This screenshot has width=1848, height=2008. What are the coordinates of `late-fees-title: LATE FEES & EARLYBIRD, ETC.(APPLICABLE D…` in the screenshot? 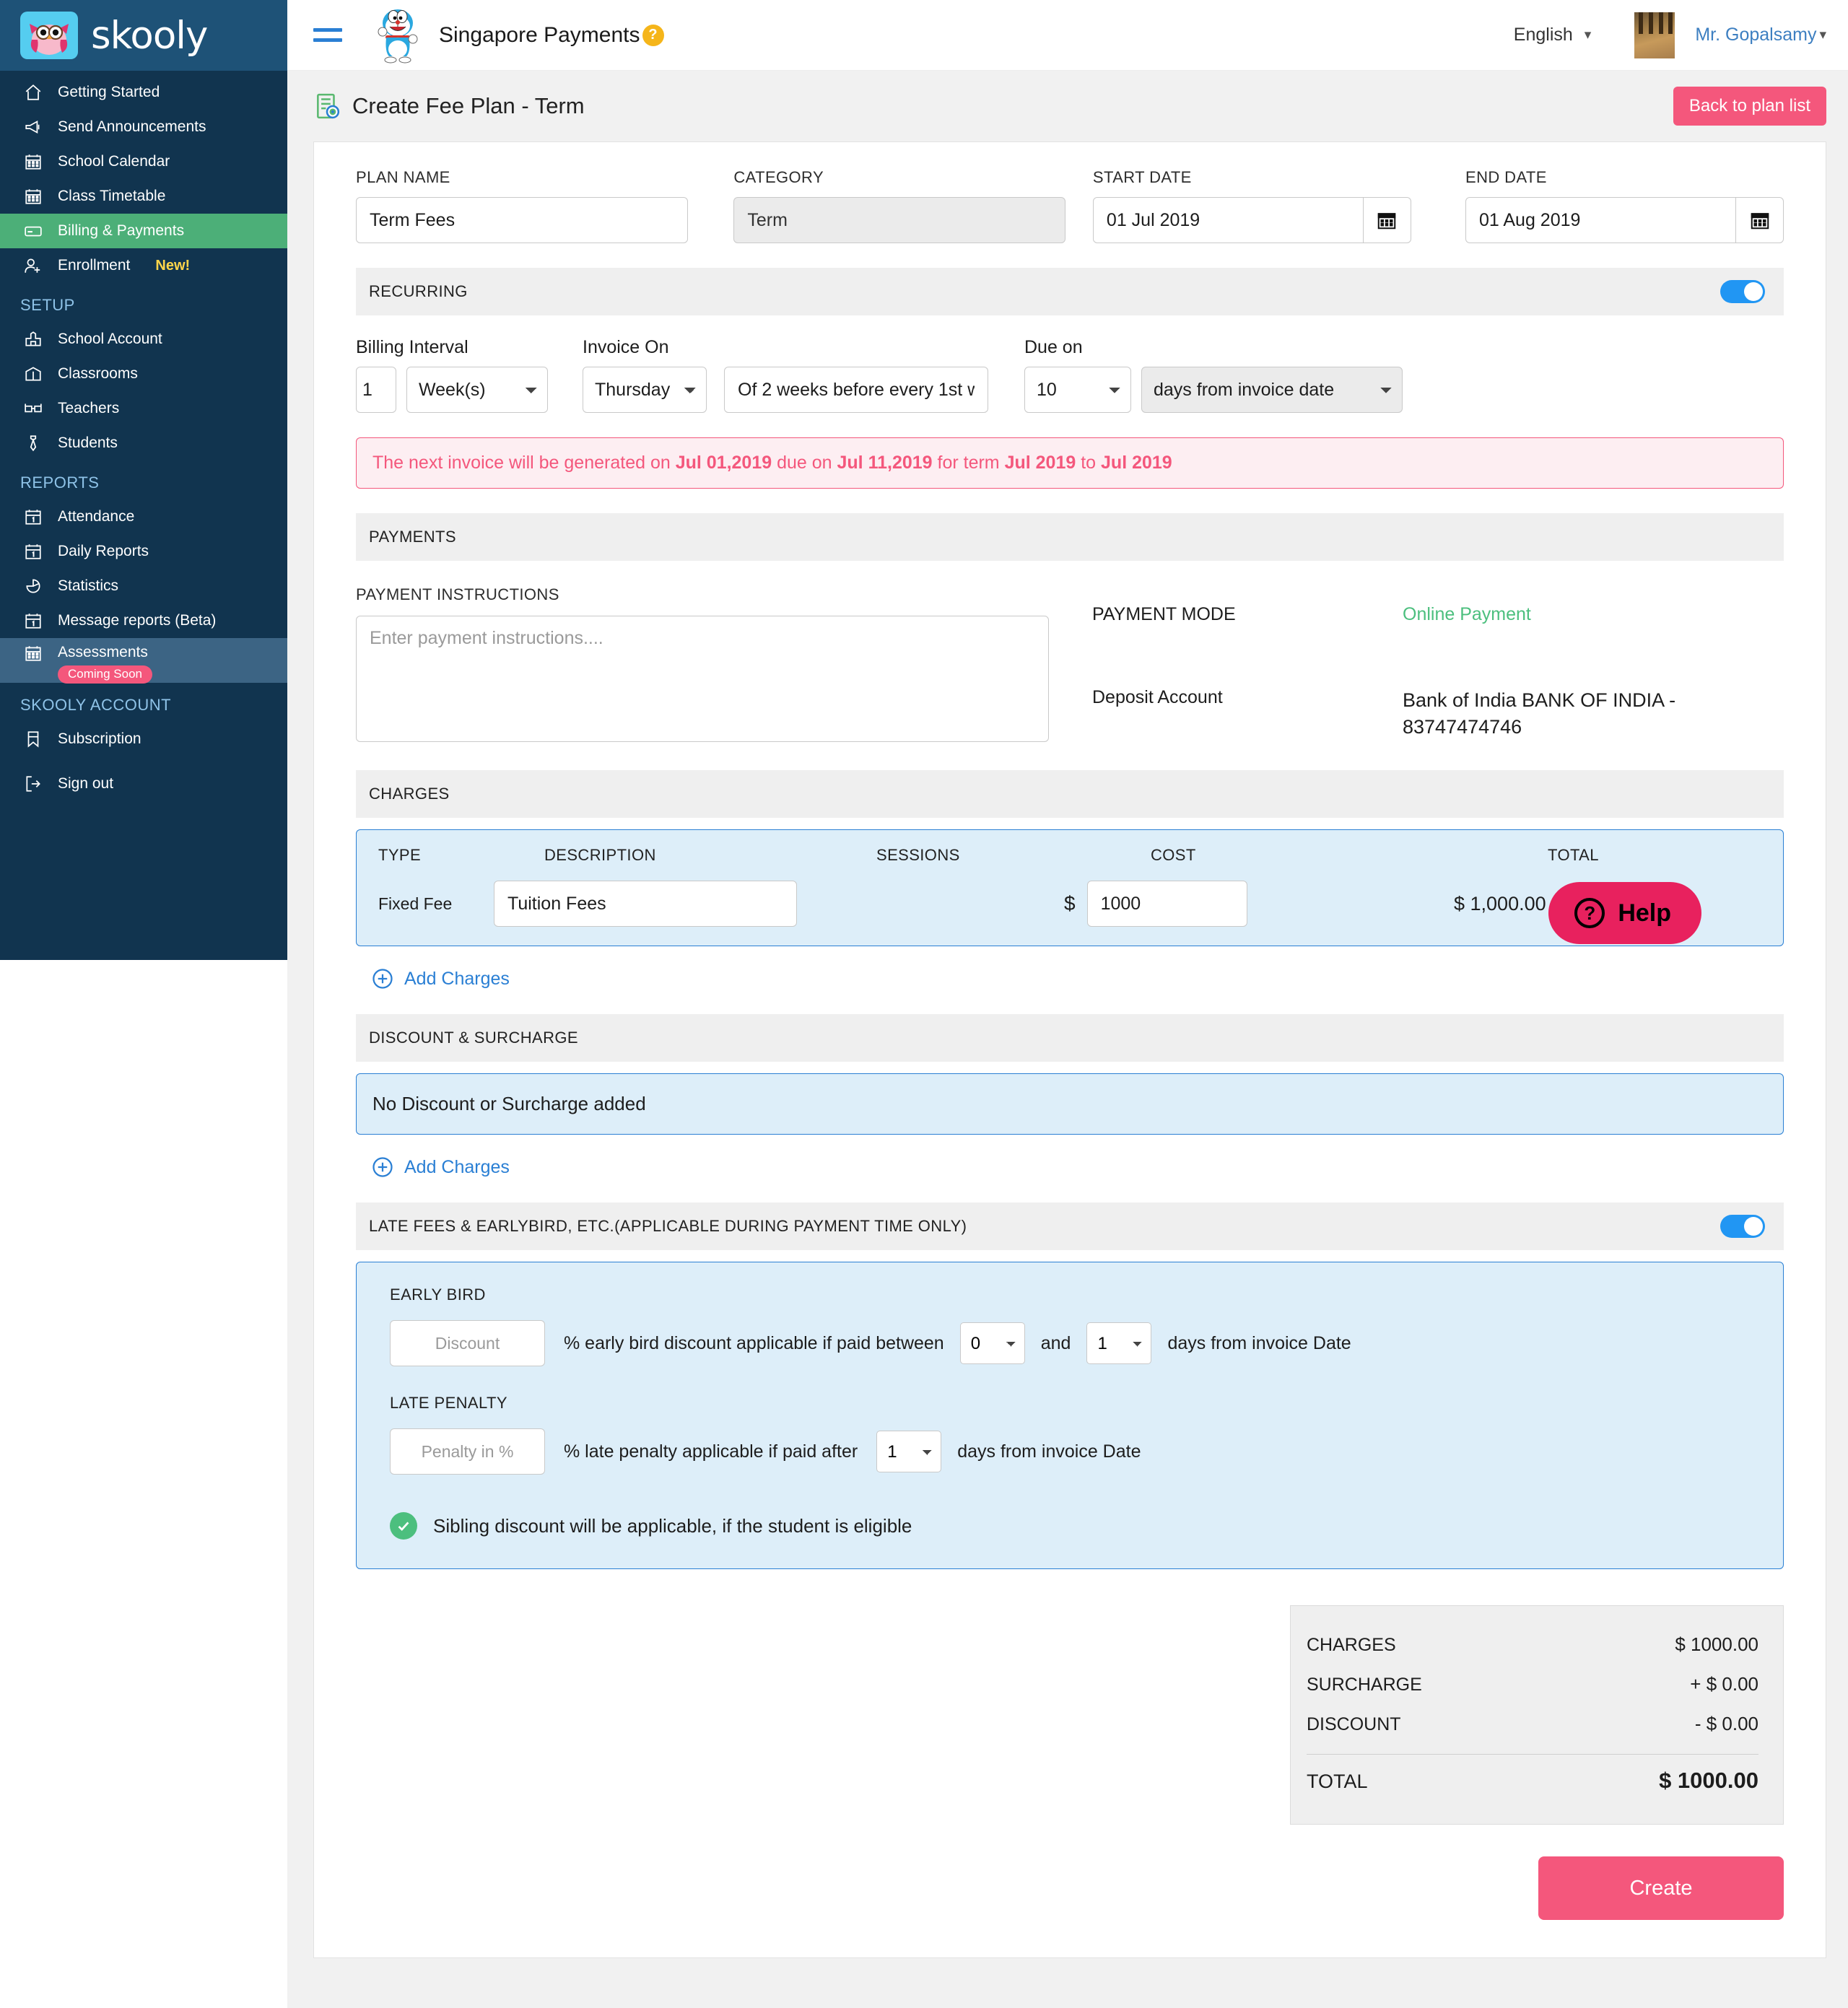 It's located at (668, 1226).